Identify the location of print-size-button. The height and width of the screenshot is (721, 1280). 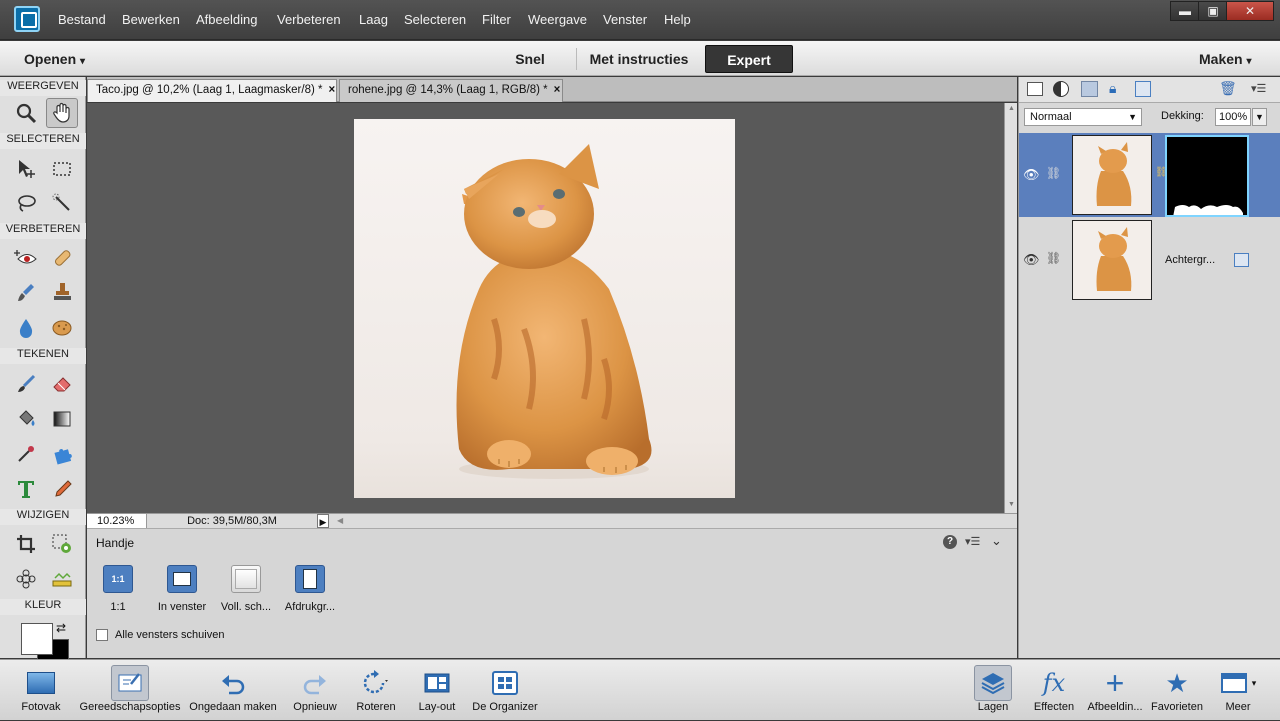
(310, 579).